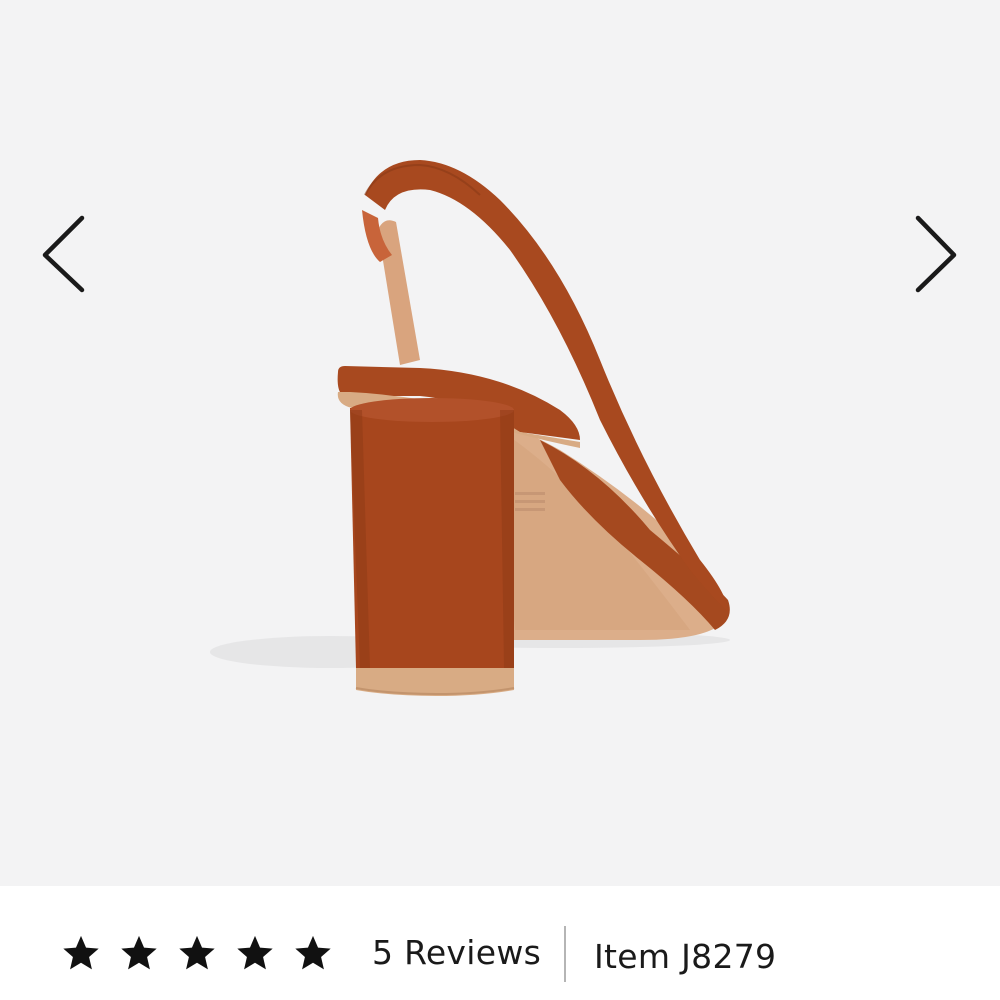 This screenshot has width=1000, height=1000. I want to click on next-image-button, so click(936, 255).